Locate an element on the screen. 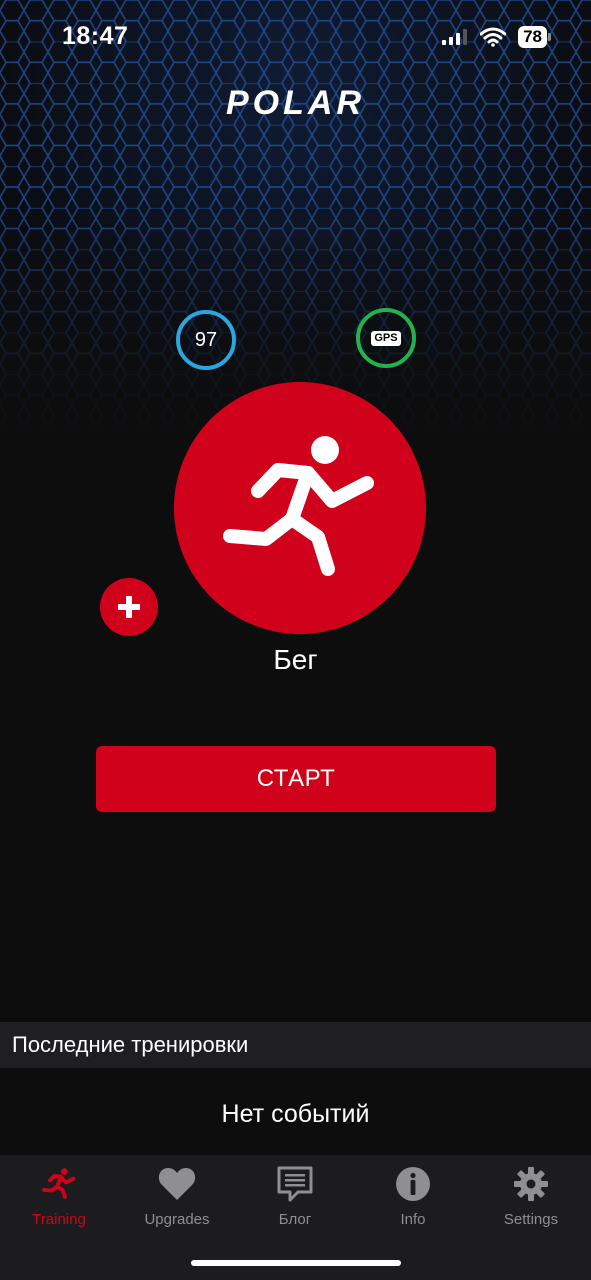 The width and height of the screenshot is (591, 1280). logo-text: POLAR is located at coordinates (295, 103).